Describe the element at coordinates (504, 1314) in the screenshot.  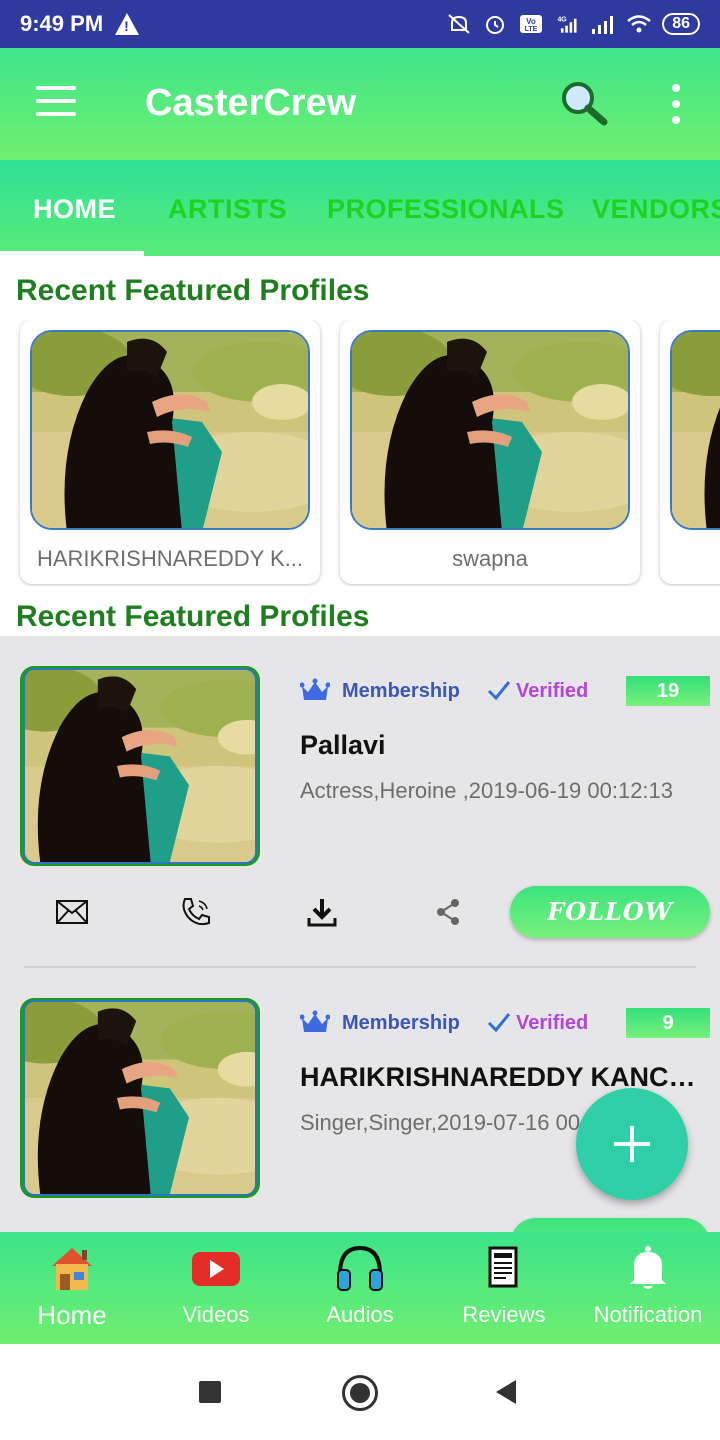
I see `nav-label: Reviews` at that location.